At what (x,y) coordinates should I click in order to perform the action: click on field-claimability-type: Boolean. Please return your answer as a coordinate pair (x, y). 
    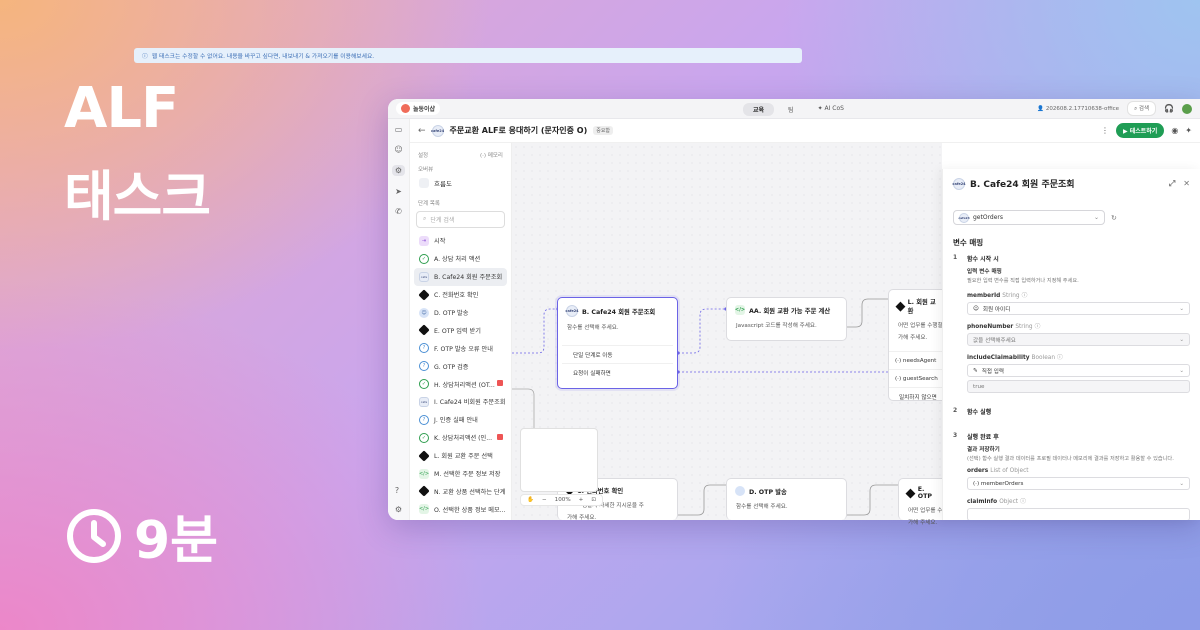
    Looking at the image, I should click on (1043, 358).